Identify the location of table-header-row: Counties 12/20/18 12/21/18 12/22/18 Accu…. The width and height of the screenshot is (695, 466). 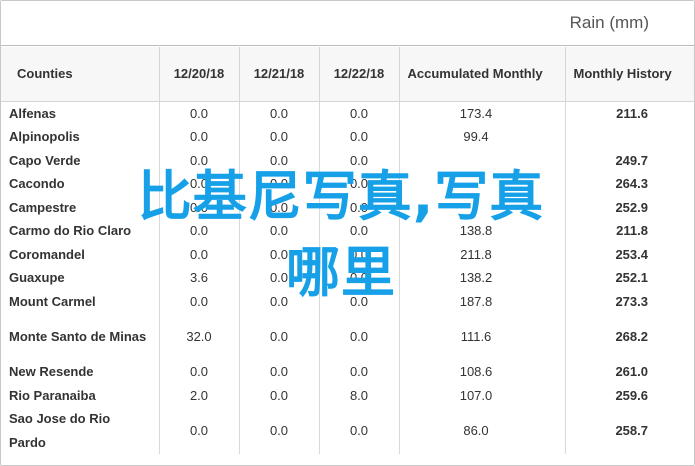
(347, 74).